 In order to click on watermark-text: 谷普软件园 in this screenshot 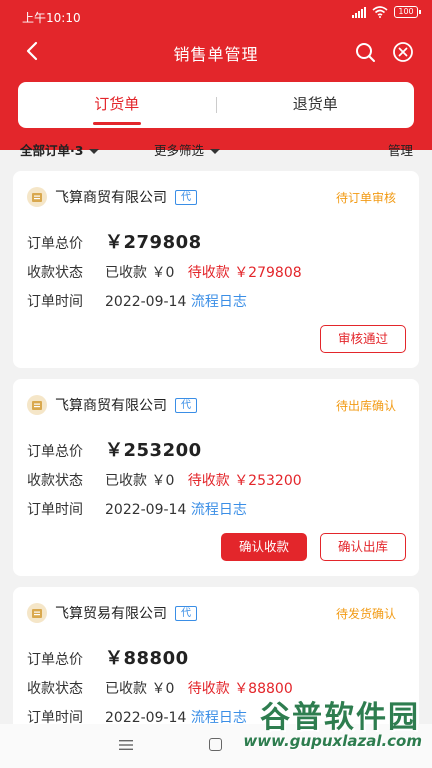, I will do `click(340, 717)`.